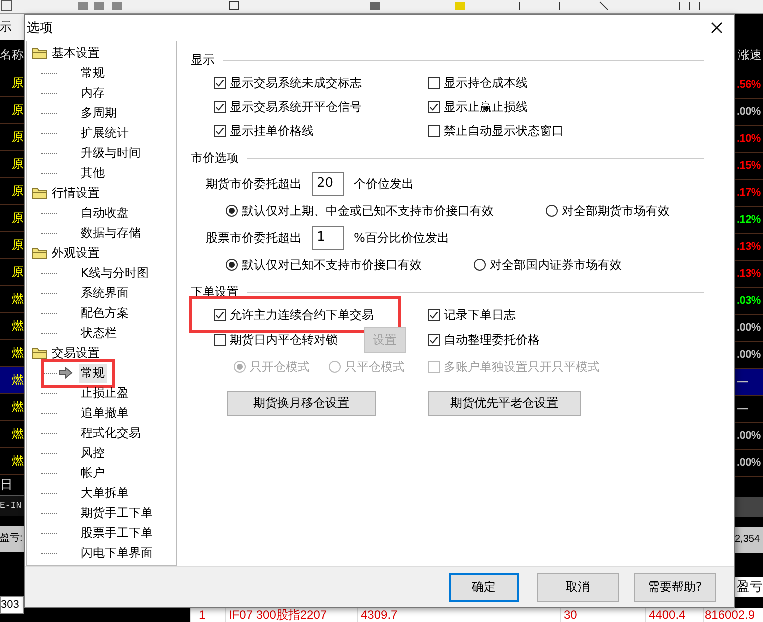 This screenshot has height=622, width=763. I want to click on tree-item: 内存, so click(93, 93).